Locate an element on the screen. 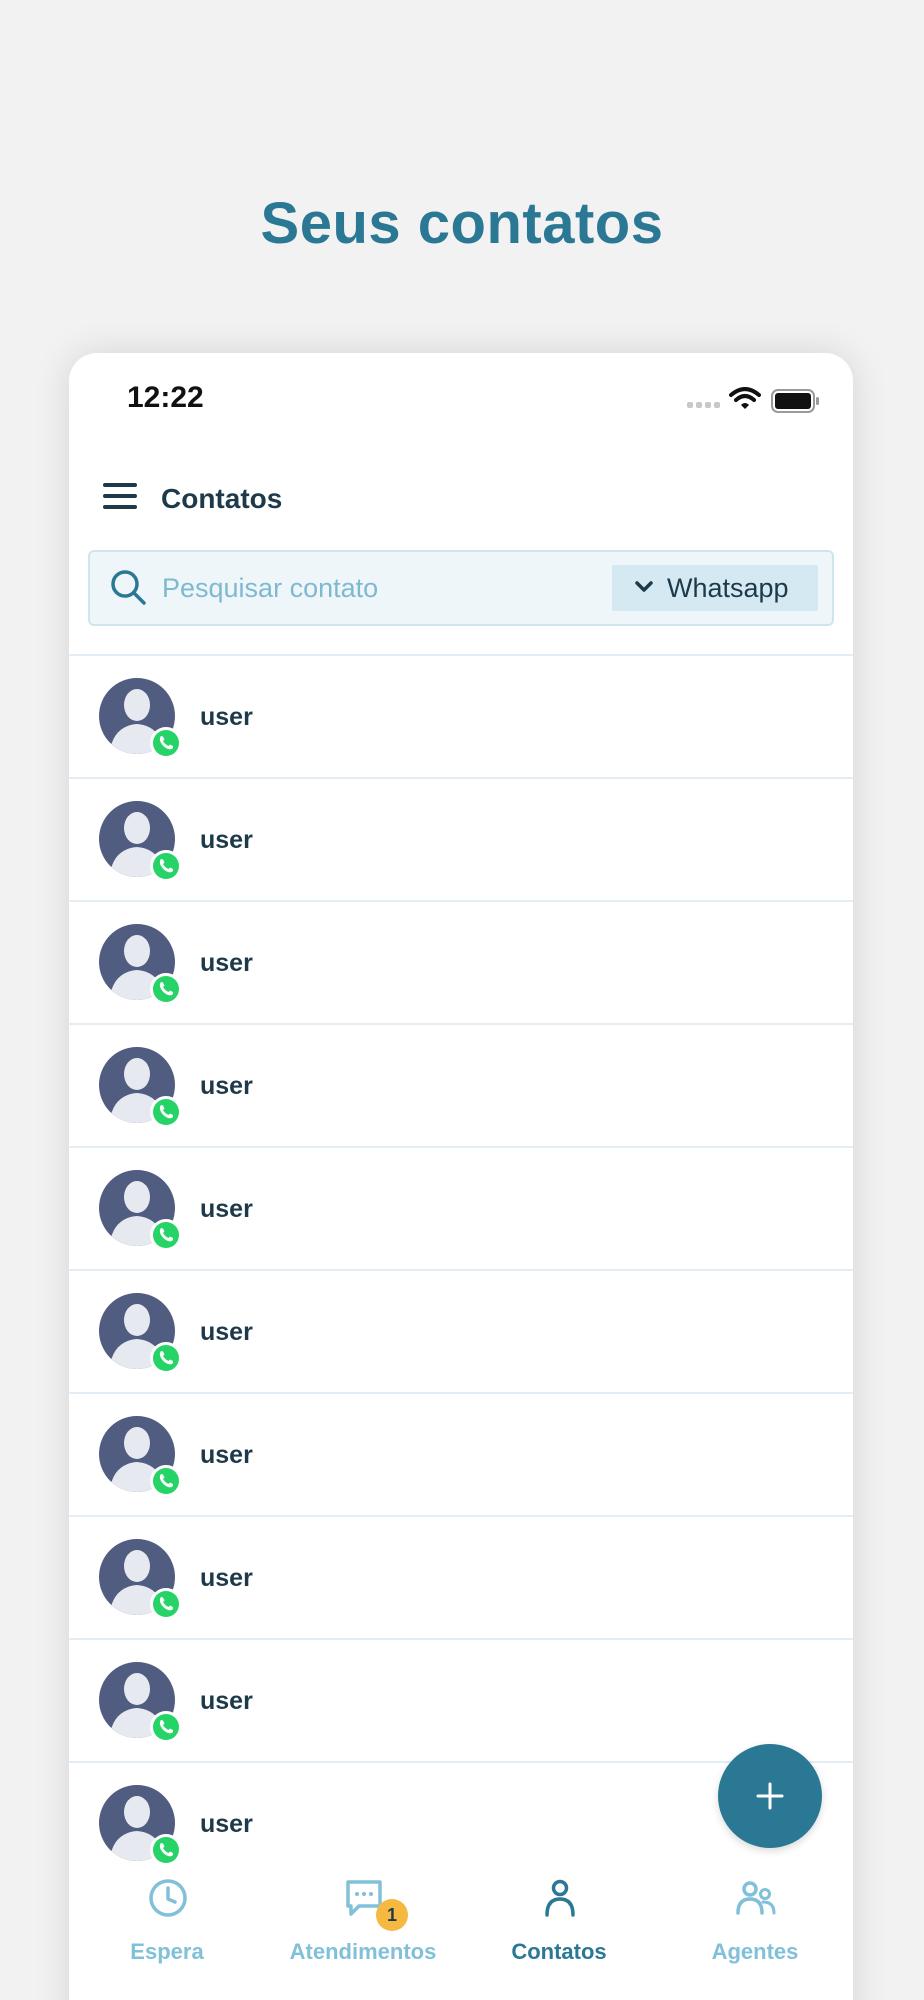  search-icon is located at coordinates (128, 587).